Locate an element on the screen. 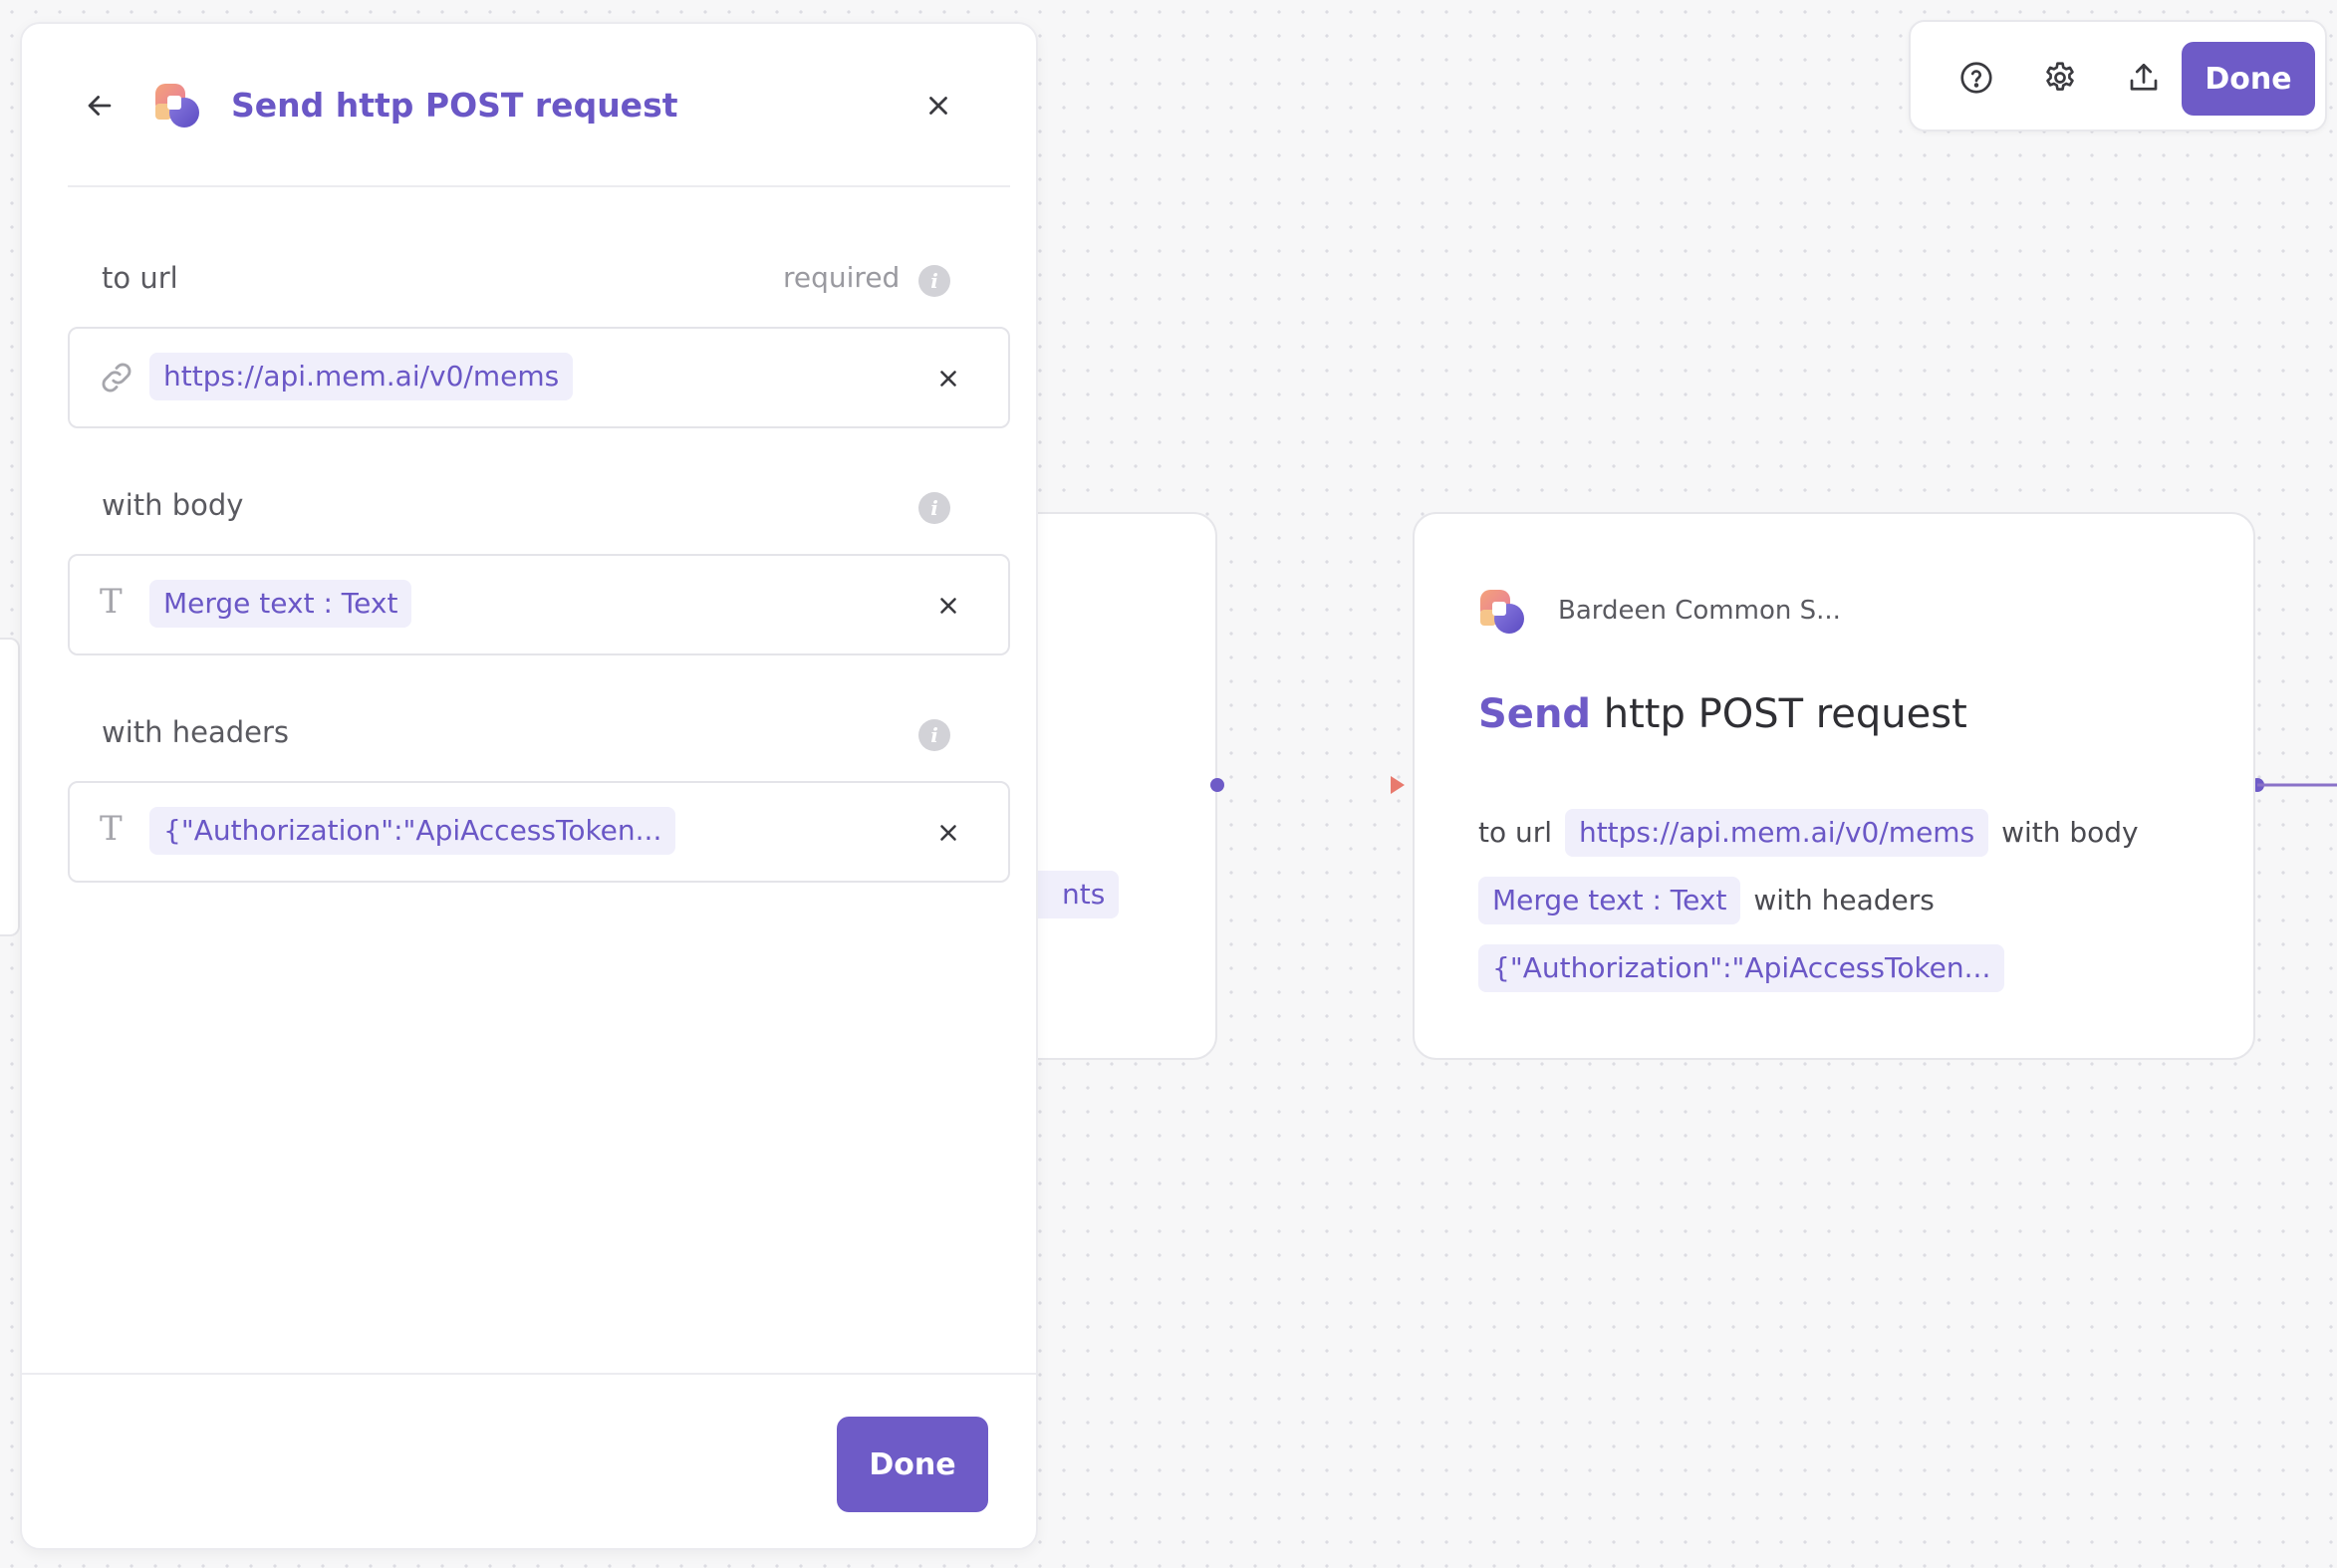  top-toolbar: Done is located at coordinates (2118, 75).